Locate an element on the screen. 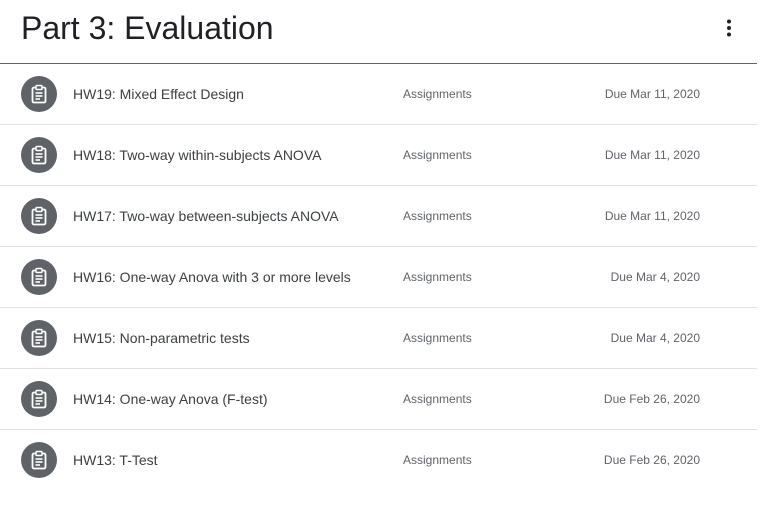 The height and width of the screenshot is (505, 764). assignment-title: HW19: Mixed Effect Design is located at coordinates (158, 94).